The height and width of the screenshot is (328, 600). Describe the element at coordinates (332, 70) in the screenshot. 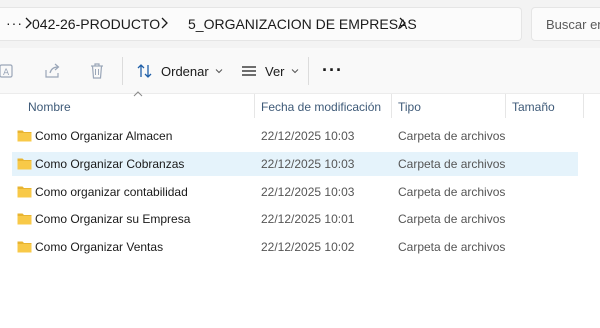

I see `more-options-button: ···` at that location.